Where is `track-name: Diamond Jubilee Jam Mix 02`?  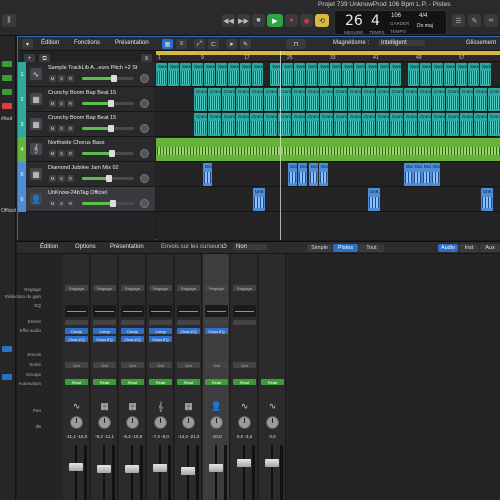 track-name: Diamond Jubilee Jam Mix 02 is located at coordinates (83, 168).